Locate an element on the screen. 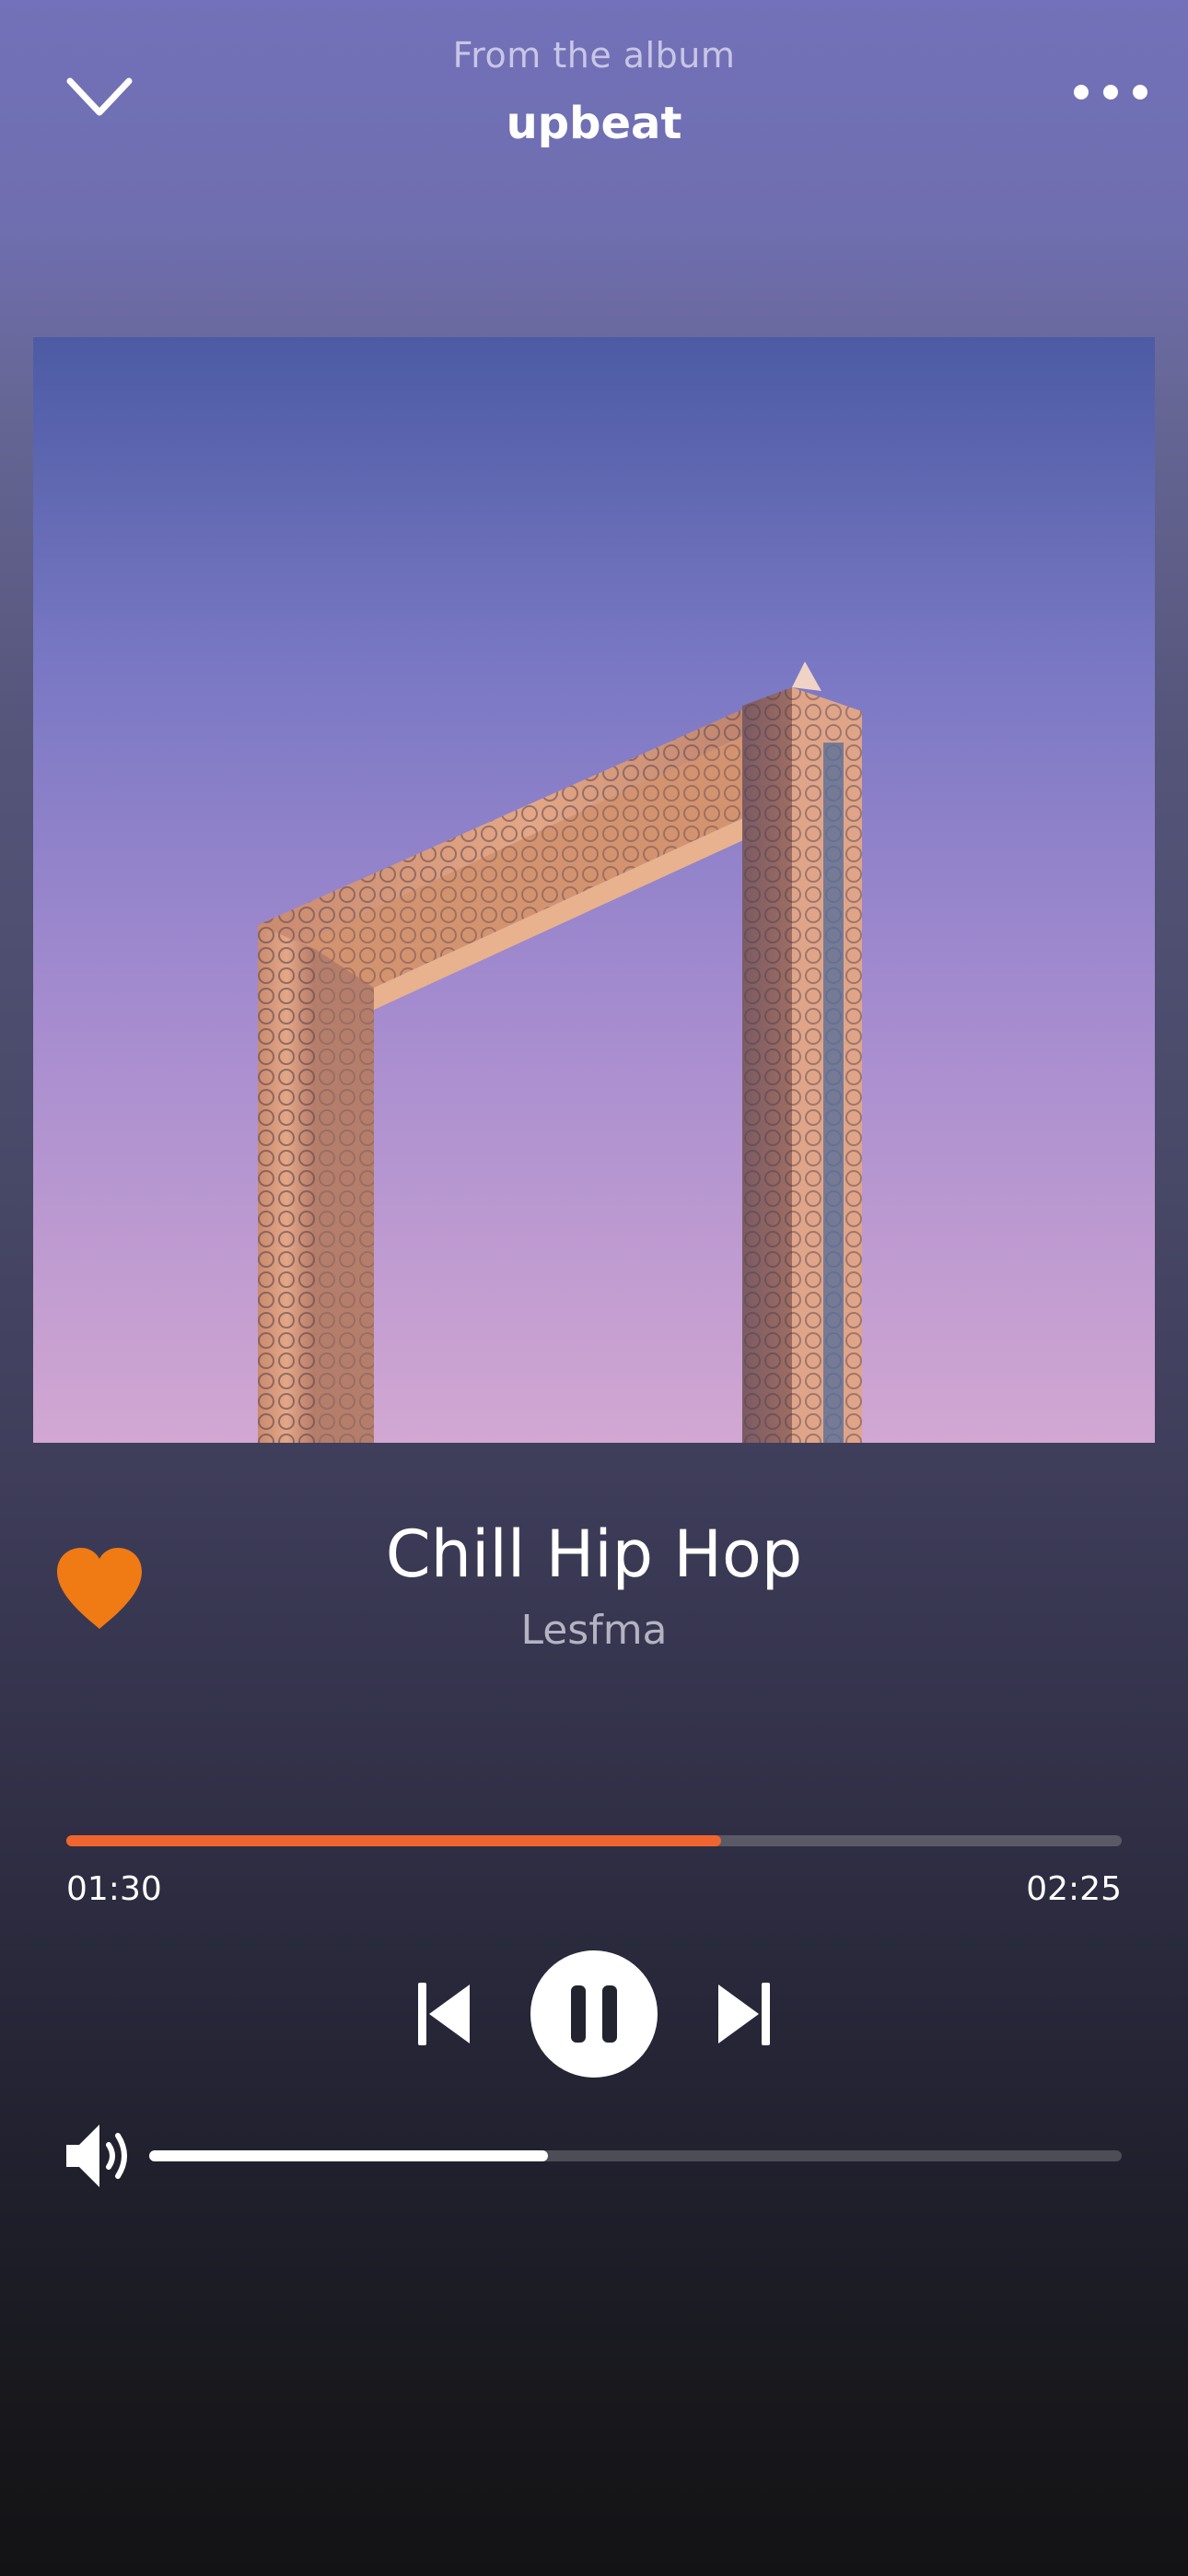 This screenshot has width=1188, height=2576. playback-progress-bar is located at coordinates (594, 1840).